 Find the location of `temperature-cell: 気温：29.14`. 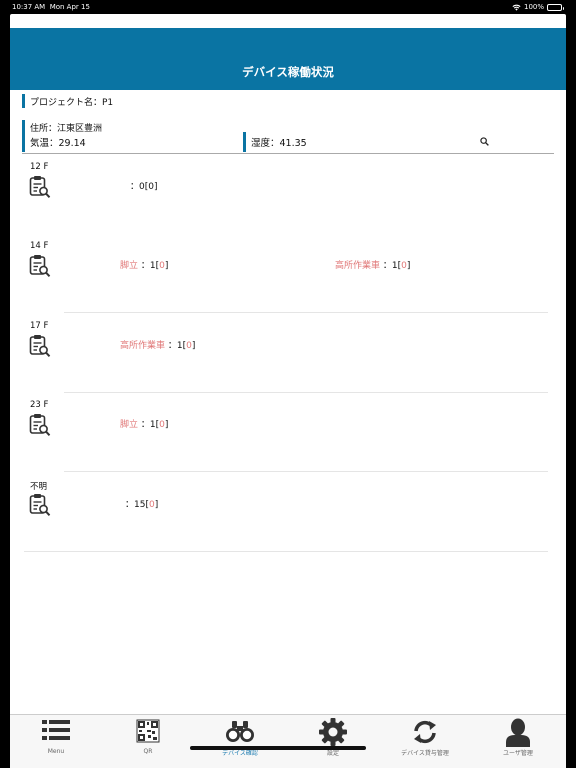

temperature-cell: 気温：29.14 is located at coordinates (54, 142).